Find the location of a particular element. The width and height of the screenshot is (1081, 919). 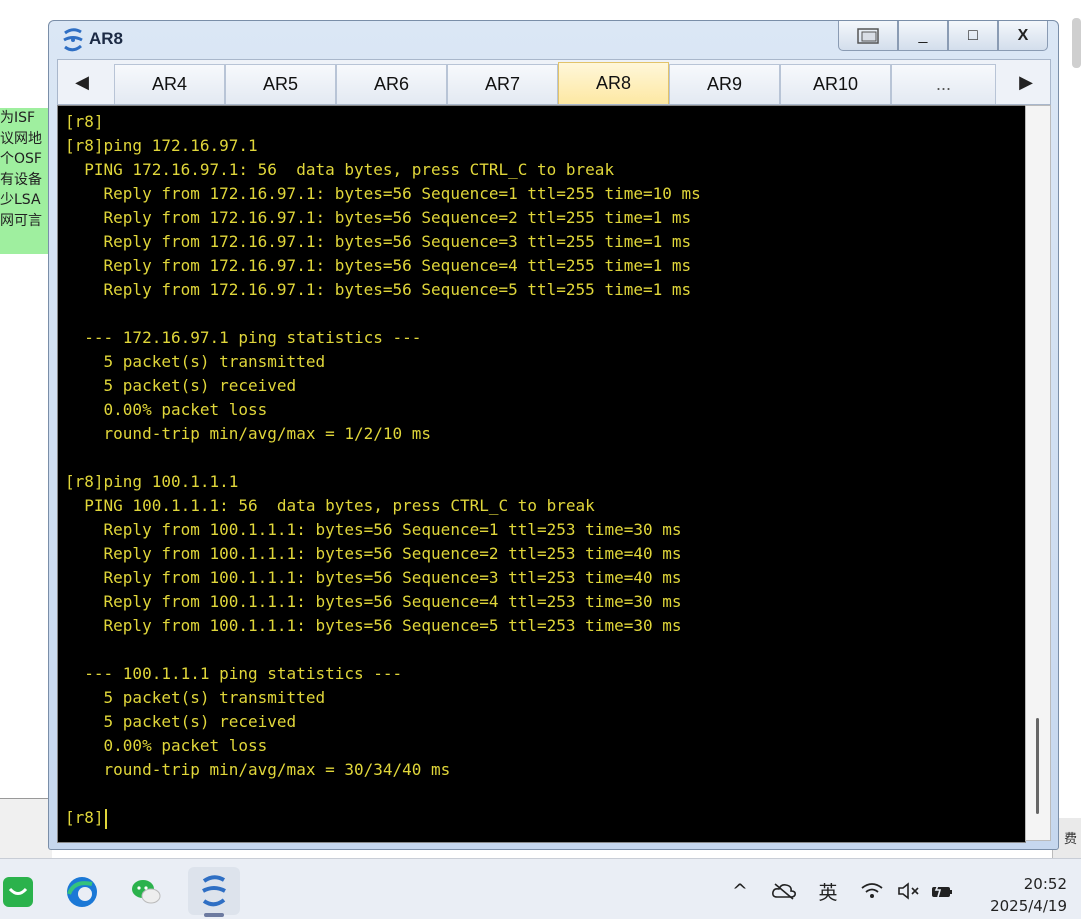

volume-muted-icon is located at coordinates (908, 891).